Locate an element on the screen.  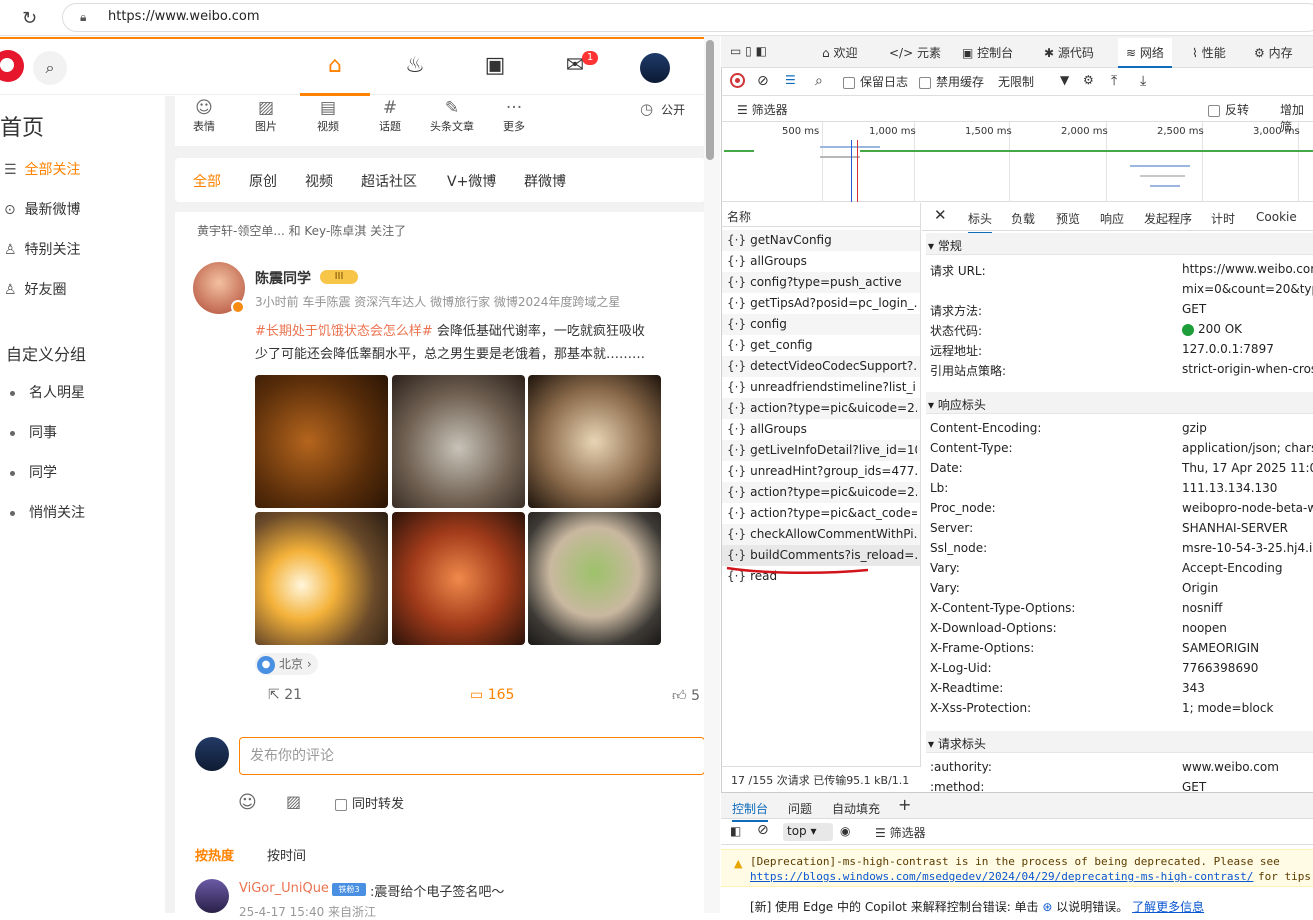
section-general: ▾ 常规 is located at coordinates (1119, 244).